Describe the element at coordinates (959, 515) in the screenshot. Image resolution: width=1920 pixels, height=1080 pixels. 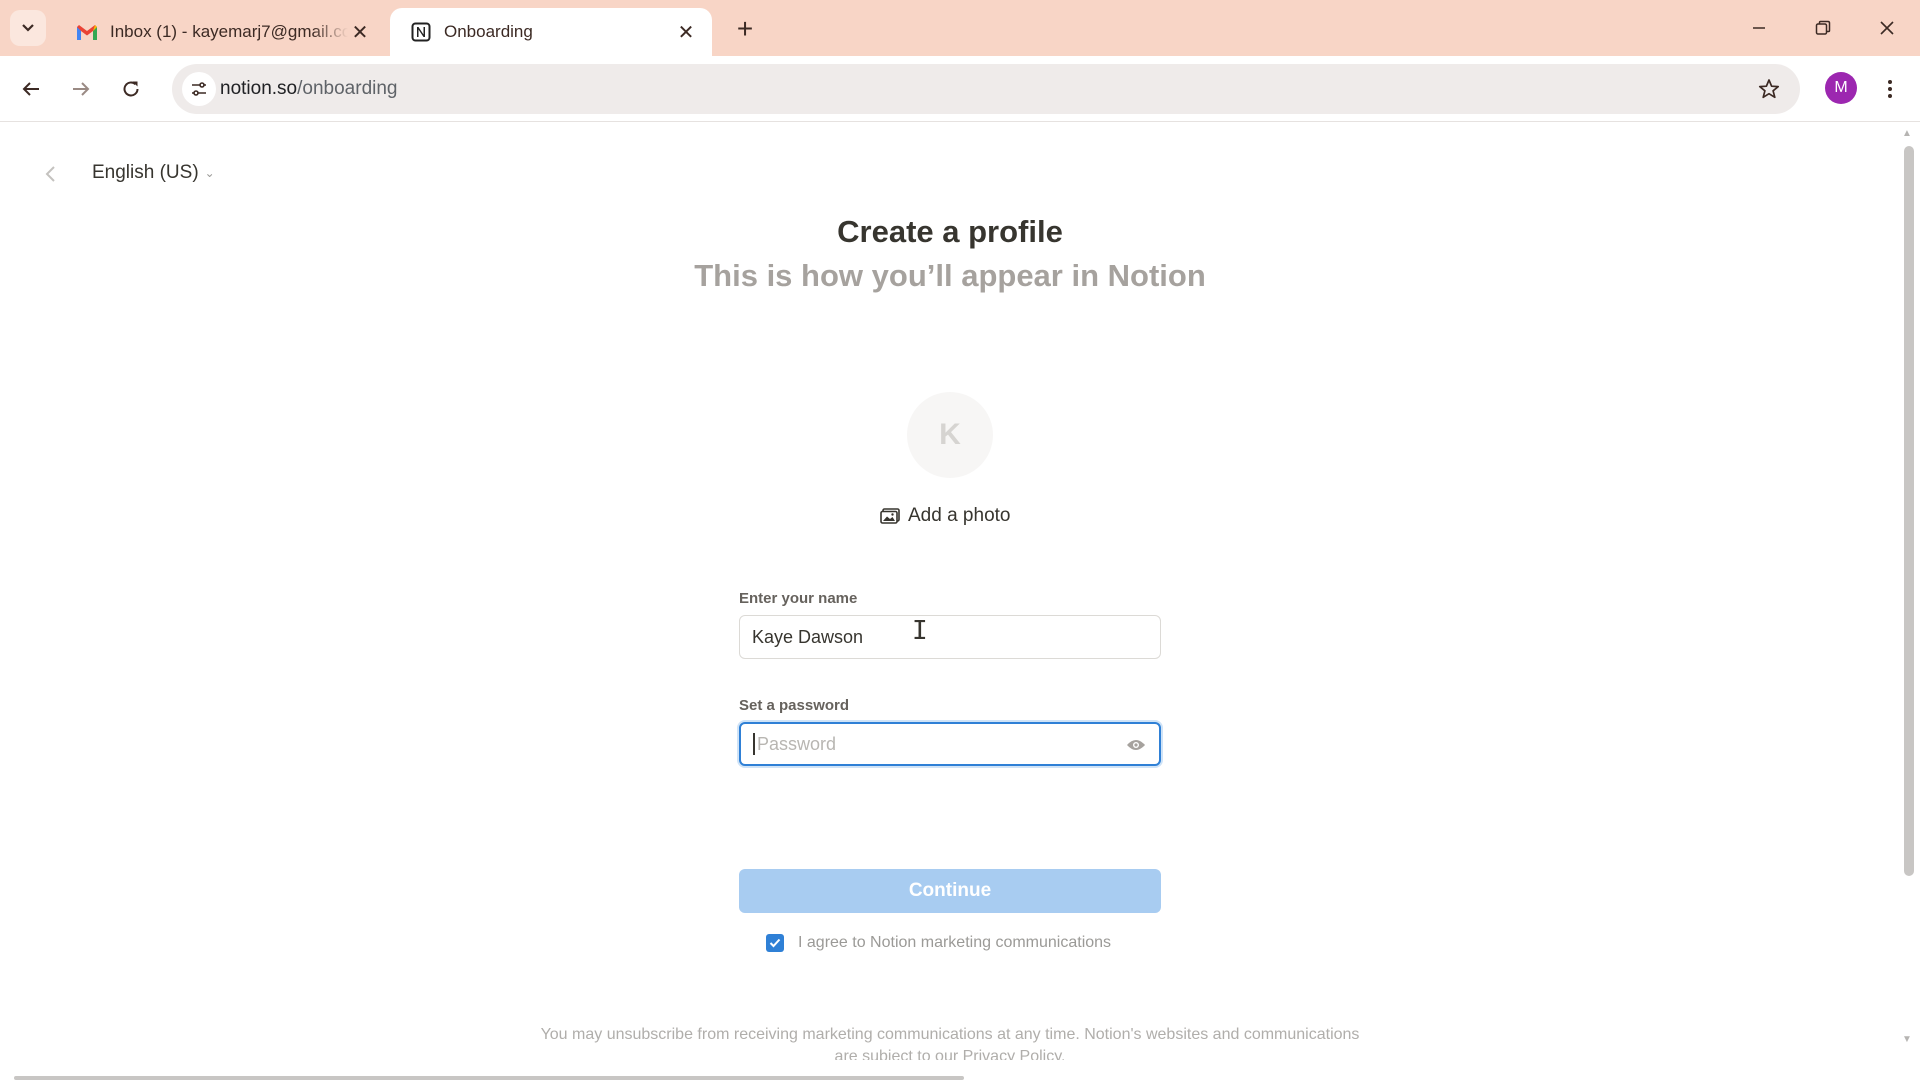
I see `add-photo-label: Add a photo` at that location.